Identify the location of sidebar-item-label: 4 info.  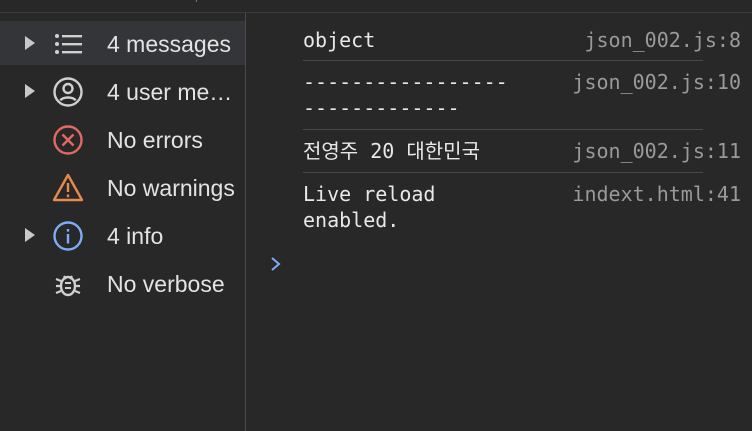
(135, 236).